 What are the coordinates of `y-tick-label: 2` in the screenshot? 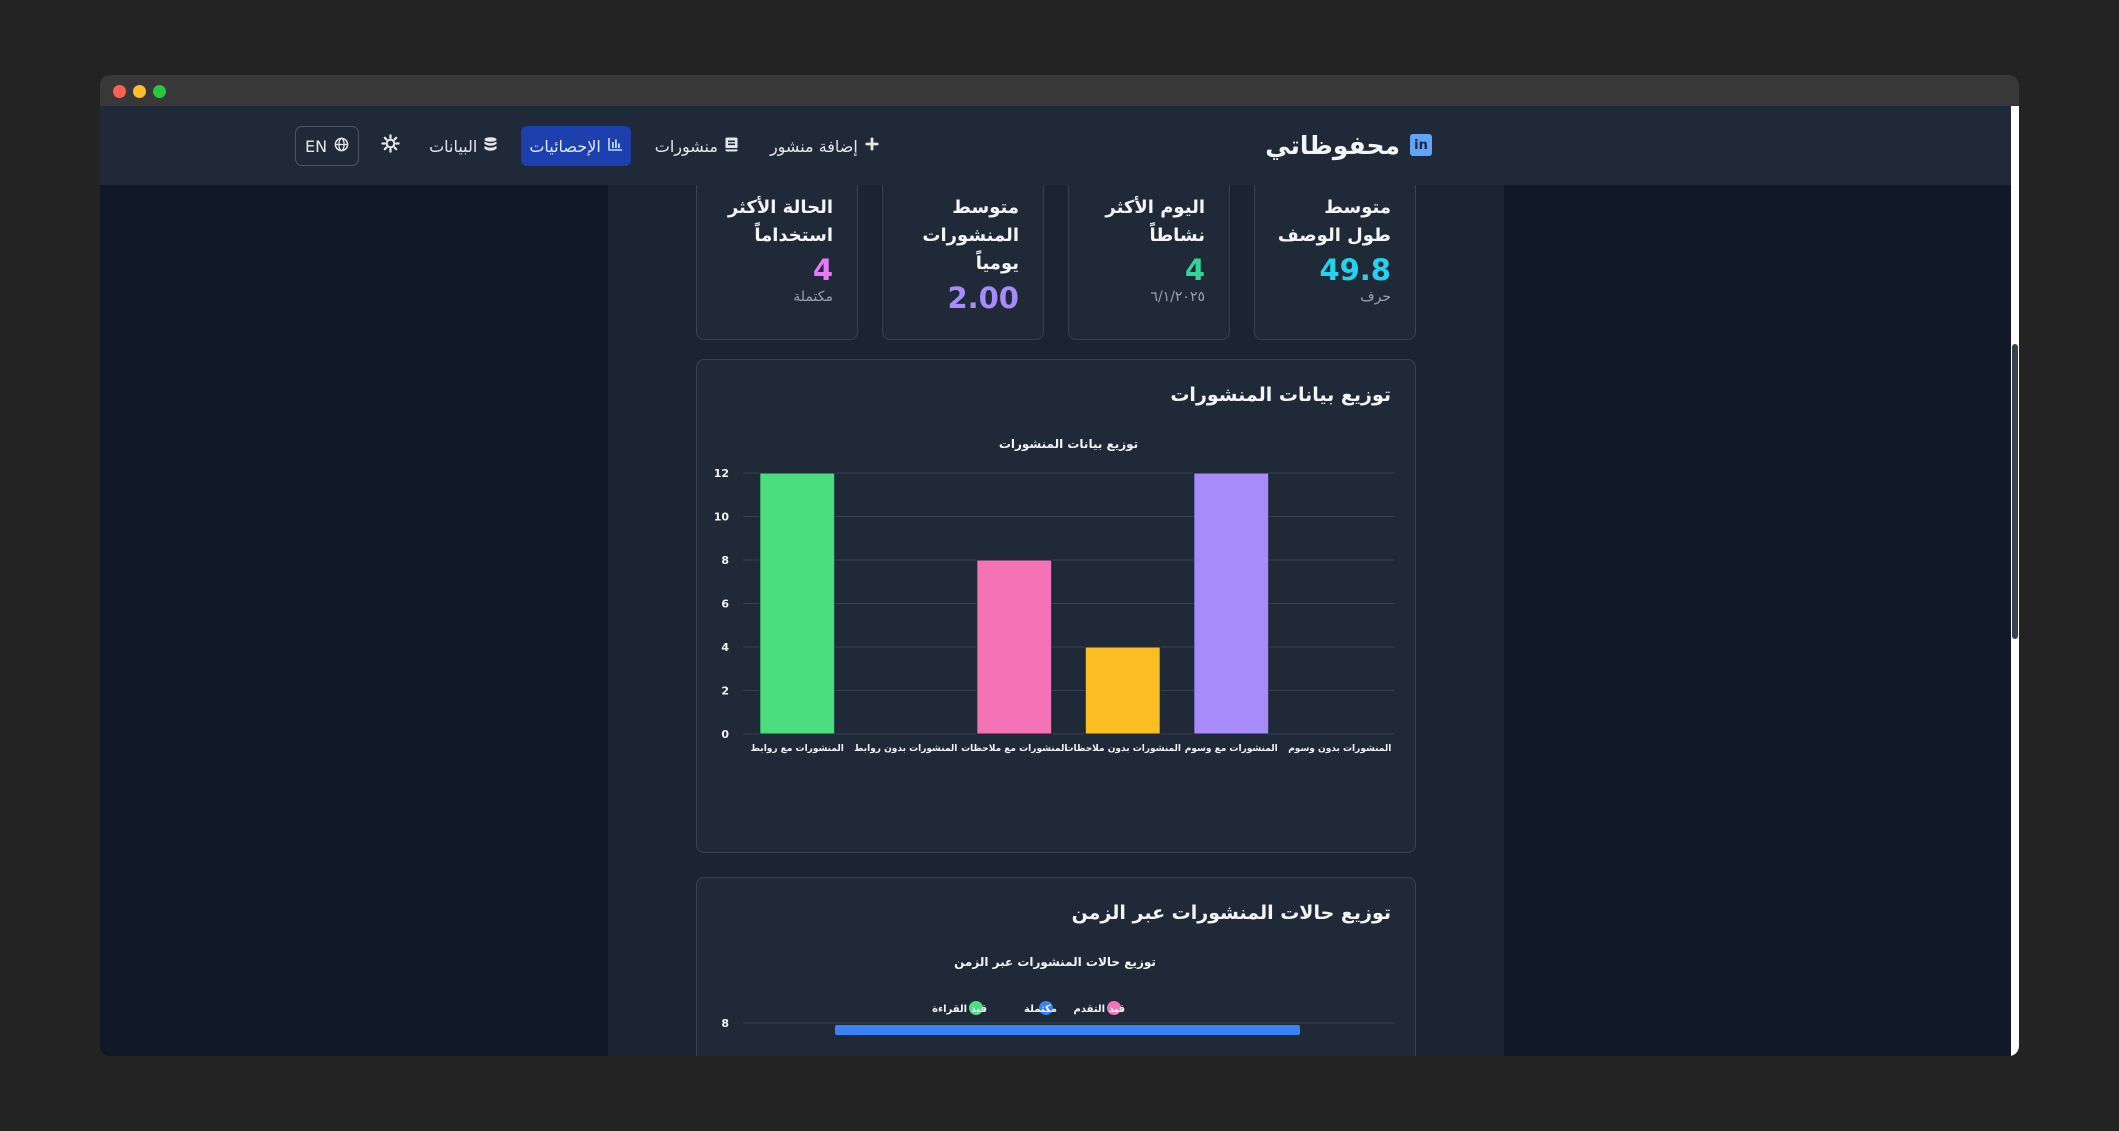 It's located at (725, 691).